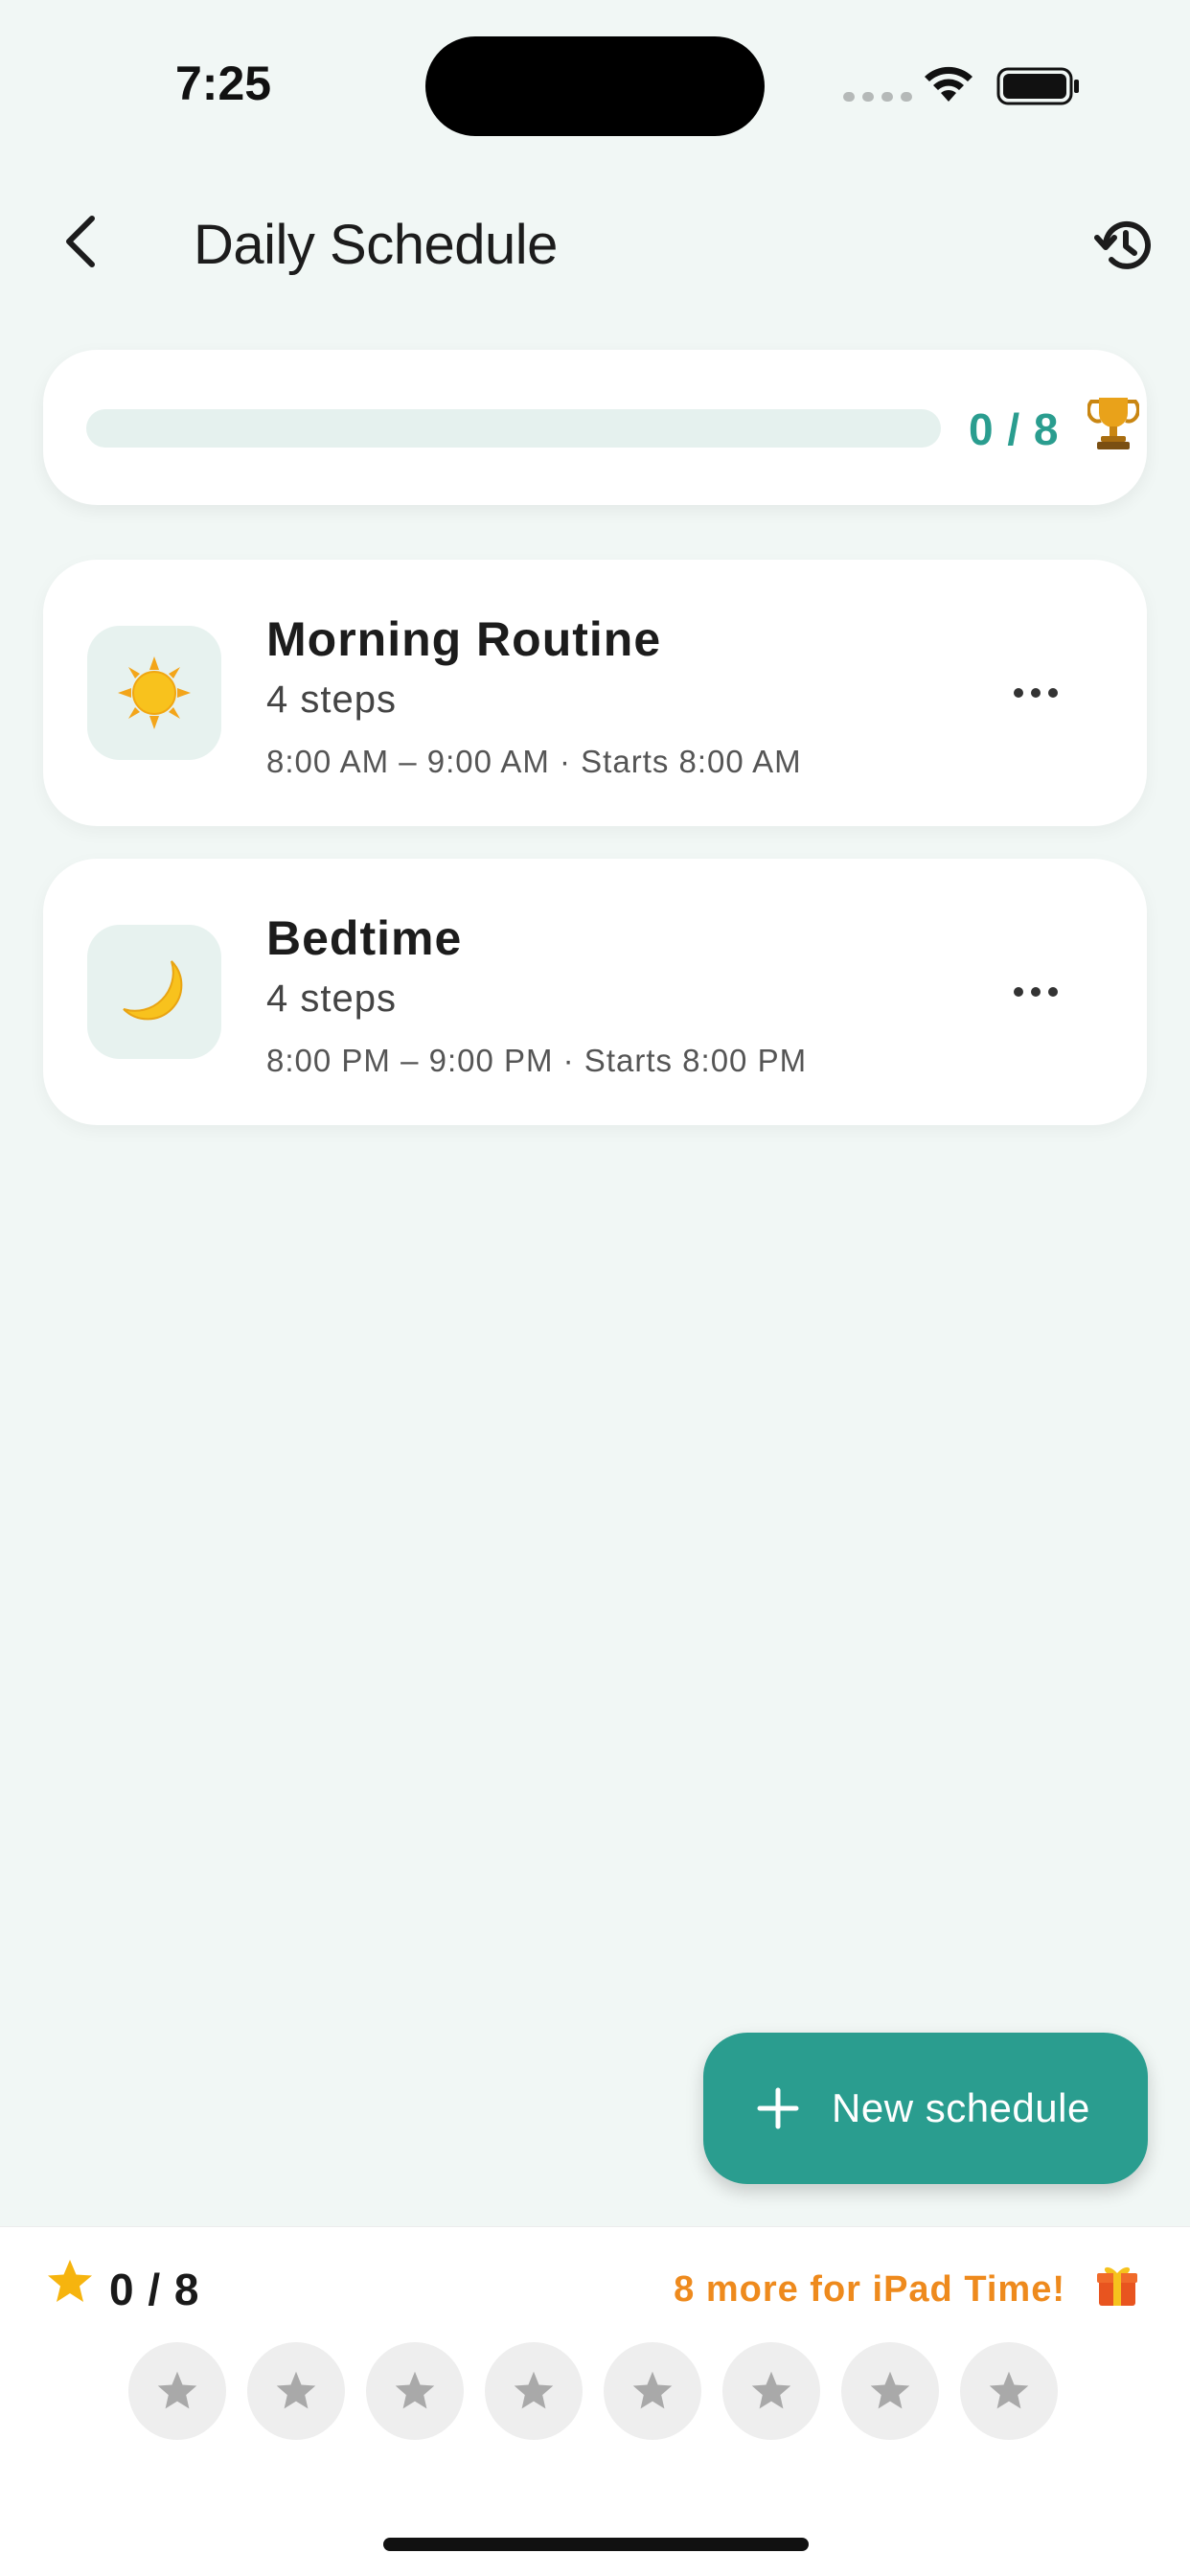 The height and width of the screenshot is (2576, 1190). I want to click on gift-icon, so click(1117, 2286).